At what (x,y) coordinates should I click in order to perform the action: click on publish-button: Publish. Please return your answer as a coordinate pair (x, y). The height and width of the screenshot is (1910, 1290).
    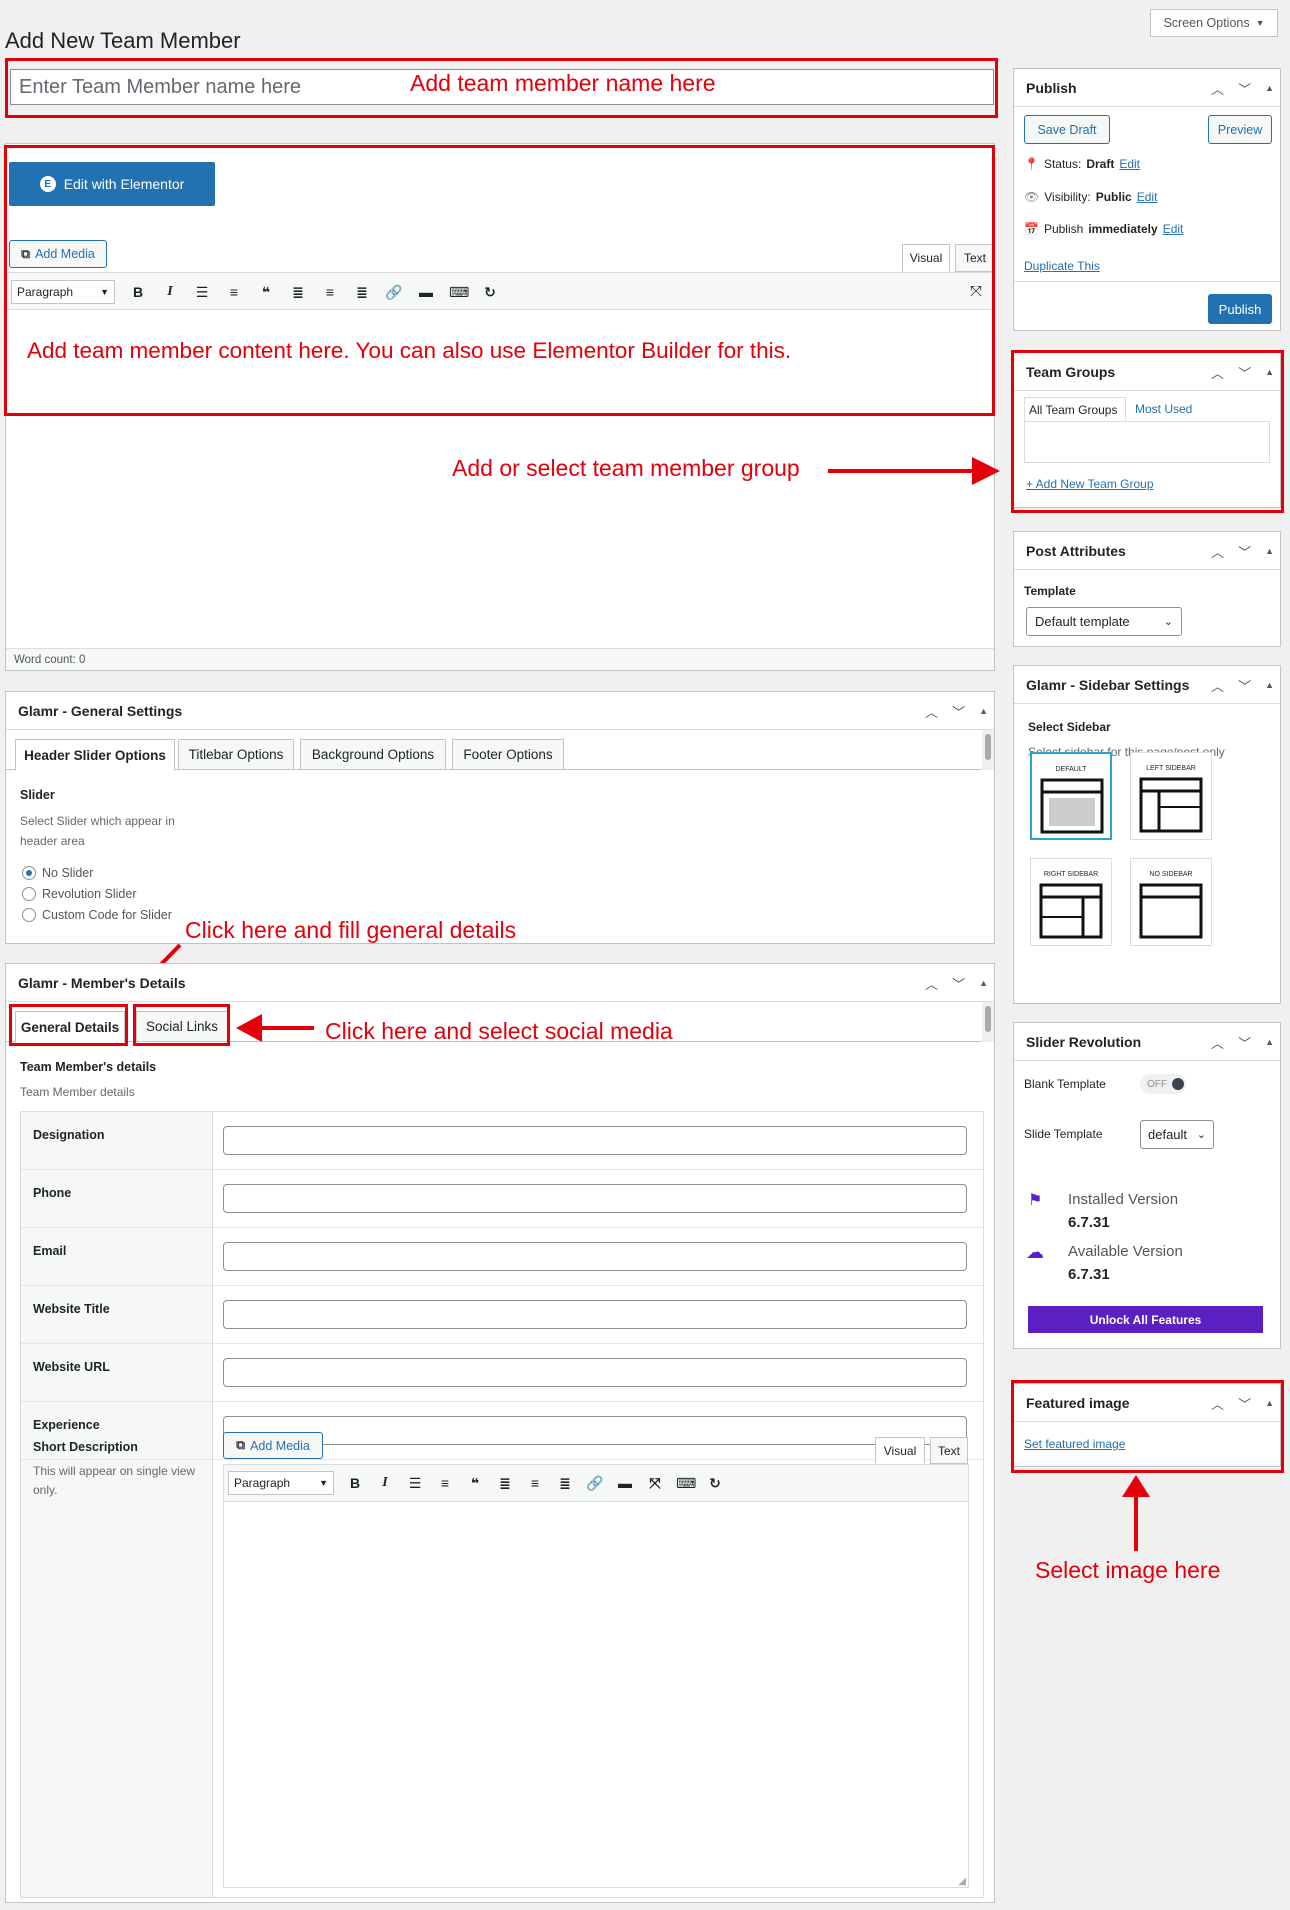
    Looking at the image, I should click on (1240, 309).